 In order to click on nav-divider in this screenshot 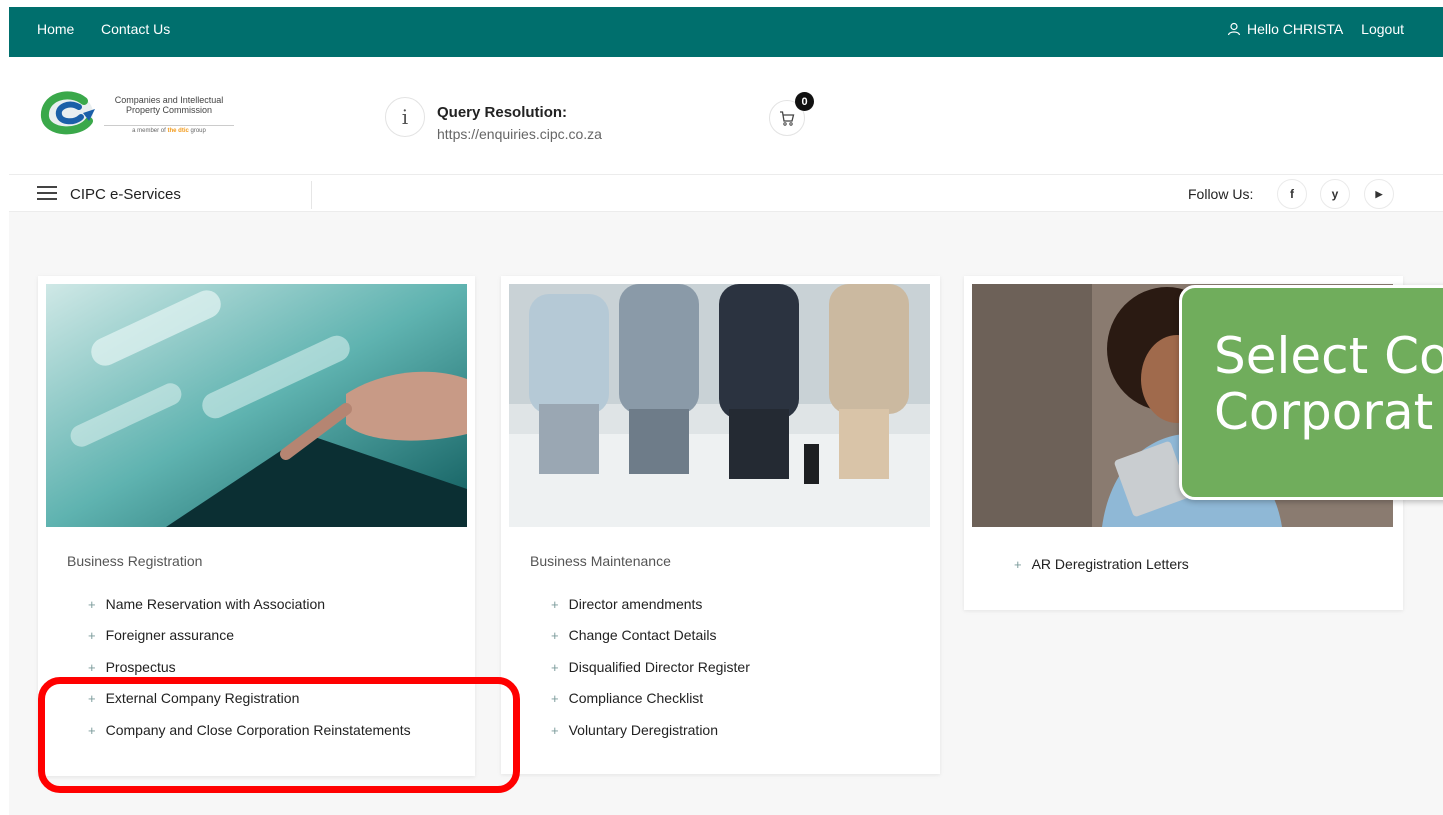, I will do `click(311, 195)`.